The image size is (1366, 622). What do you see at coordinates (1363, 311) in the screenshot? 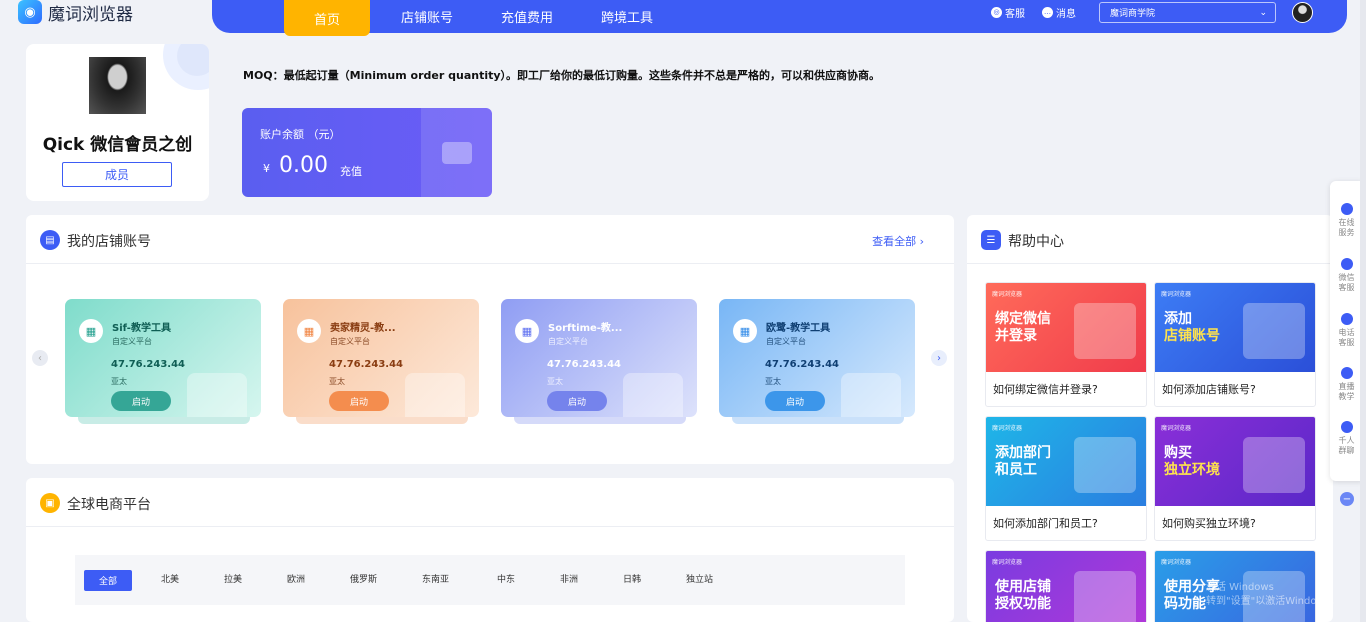
I see `page-scrollbar` at bounding box center [1363, 311].